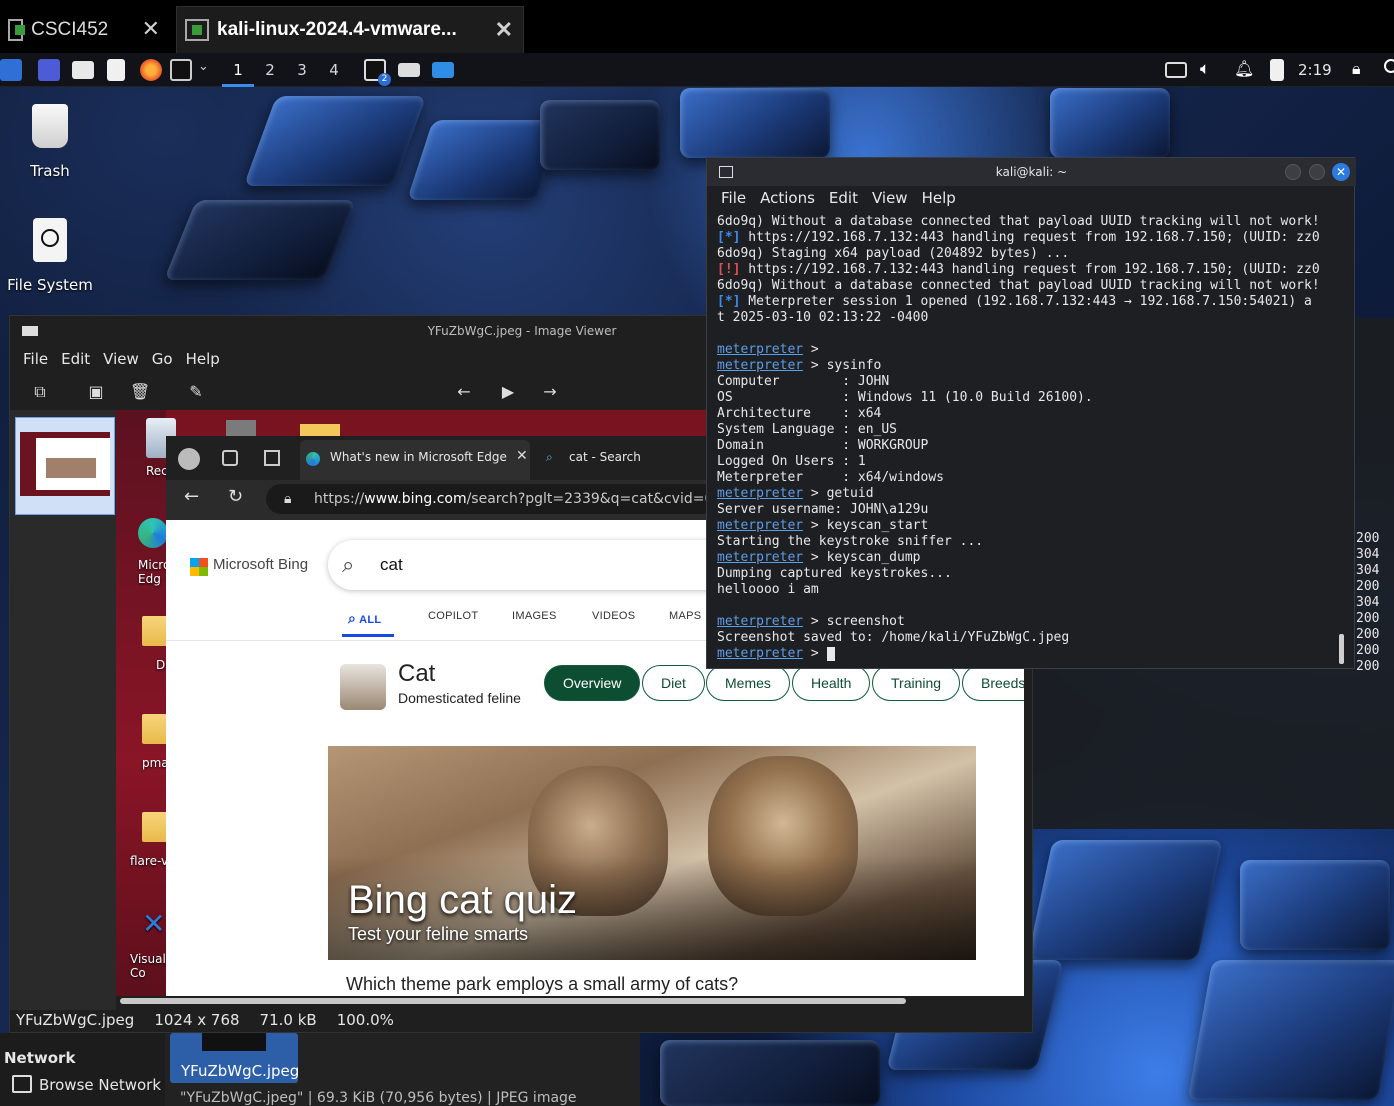 The width and height of the screenshot is (1394, 1106). What do you see at coordinates (459, 698) in the screenshot?
I see `entity-subtitle: Domesticated feline` at bounding box center [459, 698].